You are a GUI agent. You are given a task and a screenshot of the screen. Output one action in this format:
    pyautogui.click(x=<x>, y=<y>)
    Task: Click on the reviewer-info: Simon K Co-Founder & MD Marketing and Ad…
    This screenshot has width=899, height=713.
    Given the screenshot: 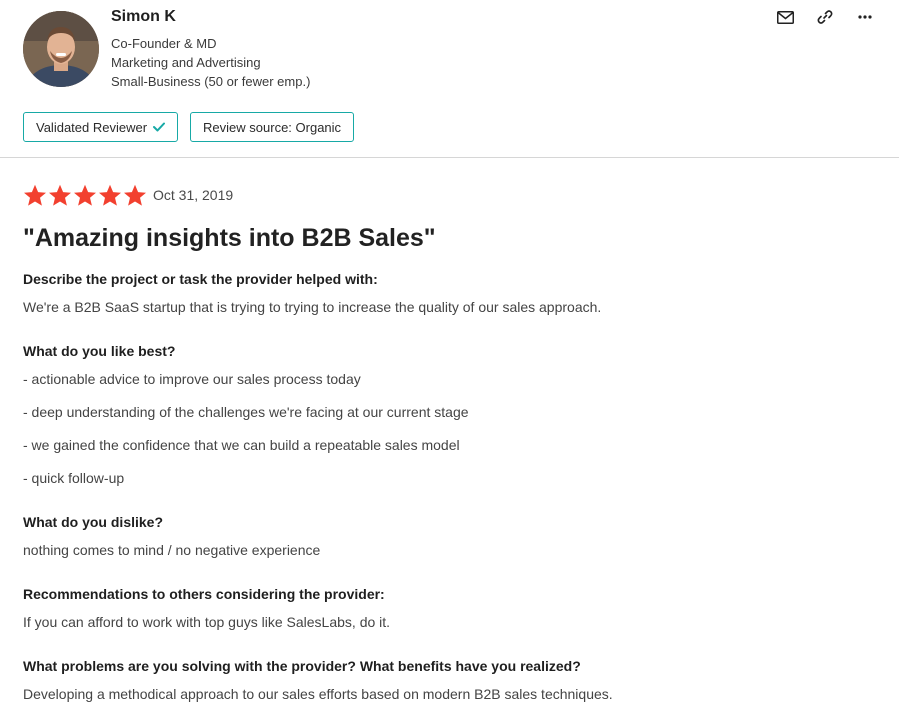 What is the action you would take?
    pyautogui.click(x=210, y=49)
    